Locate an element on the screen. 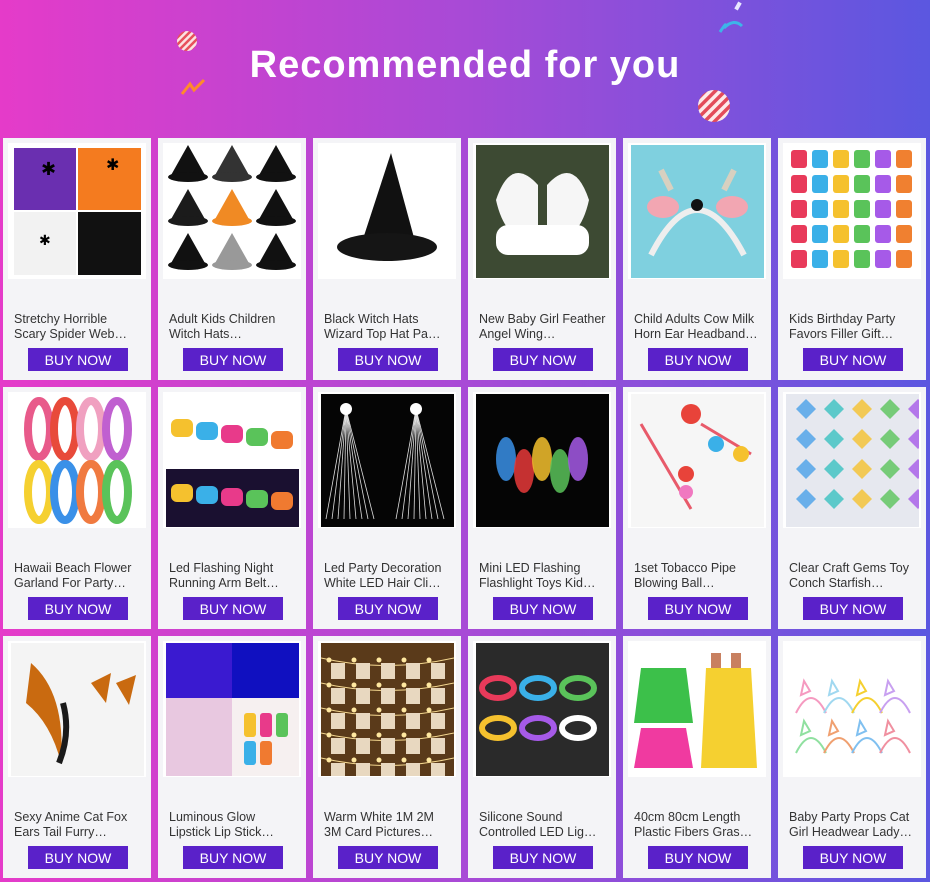 The width and height of the screenshot is (930, 882). witch-hats-icon is located at coordinates (232, 211).